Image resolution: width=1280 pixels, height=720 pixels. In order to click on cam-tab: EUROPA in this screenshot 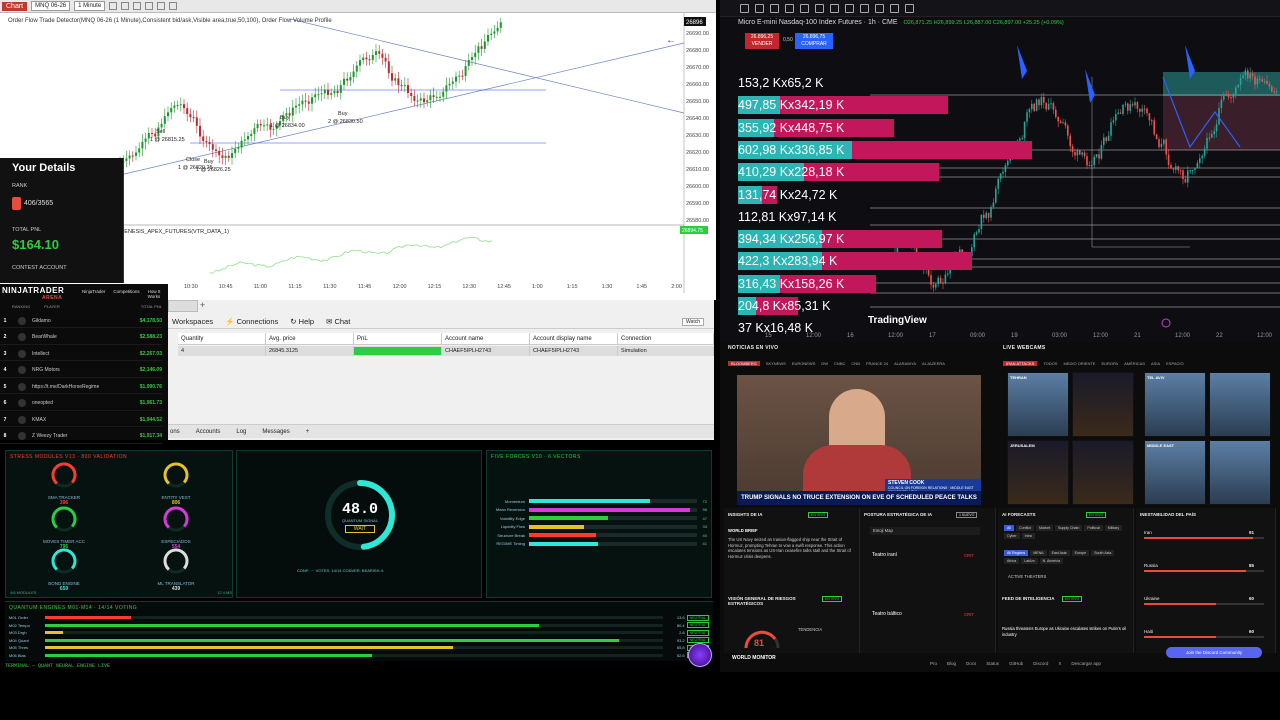, I will do `click(1109, 363)`.